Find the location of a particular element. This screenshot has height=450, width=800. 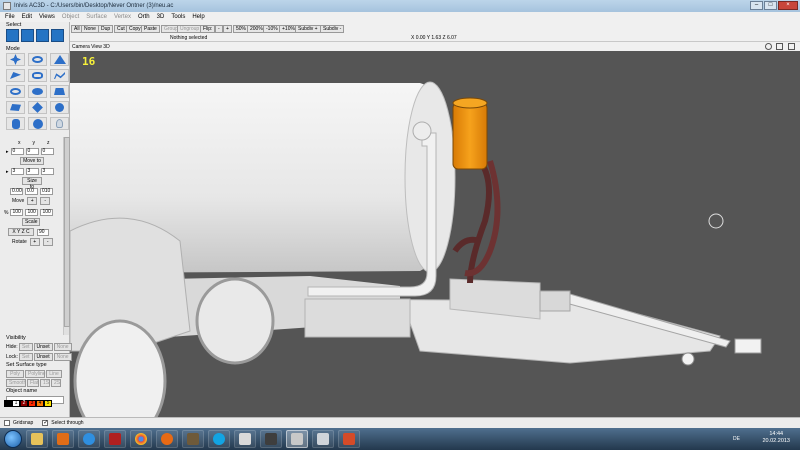

panel-scrollbar is located at coordinates (66, 236).